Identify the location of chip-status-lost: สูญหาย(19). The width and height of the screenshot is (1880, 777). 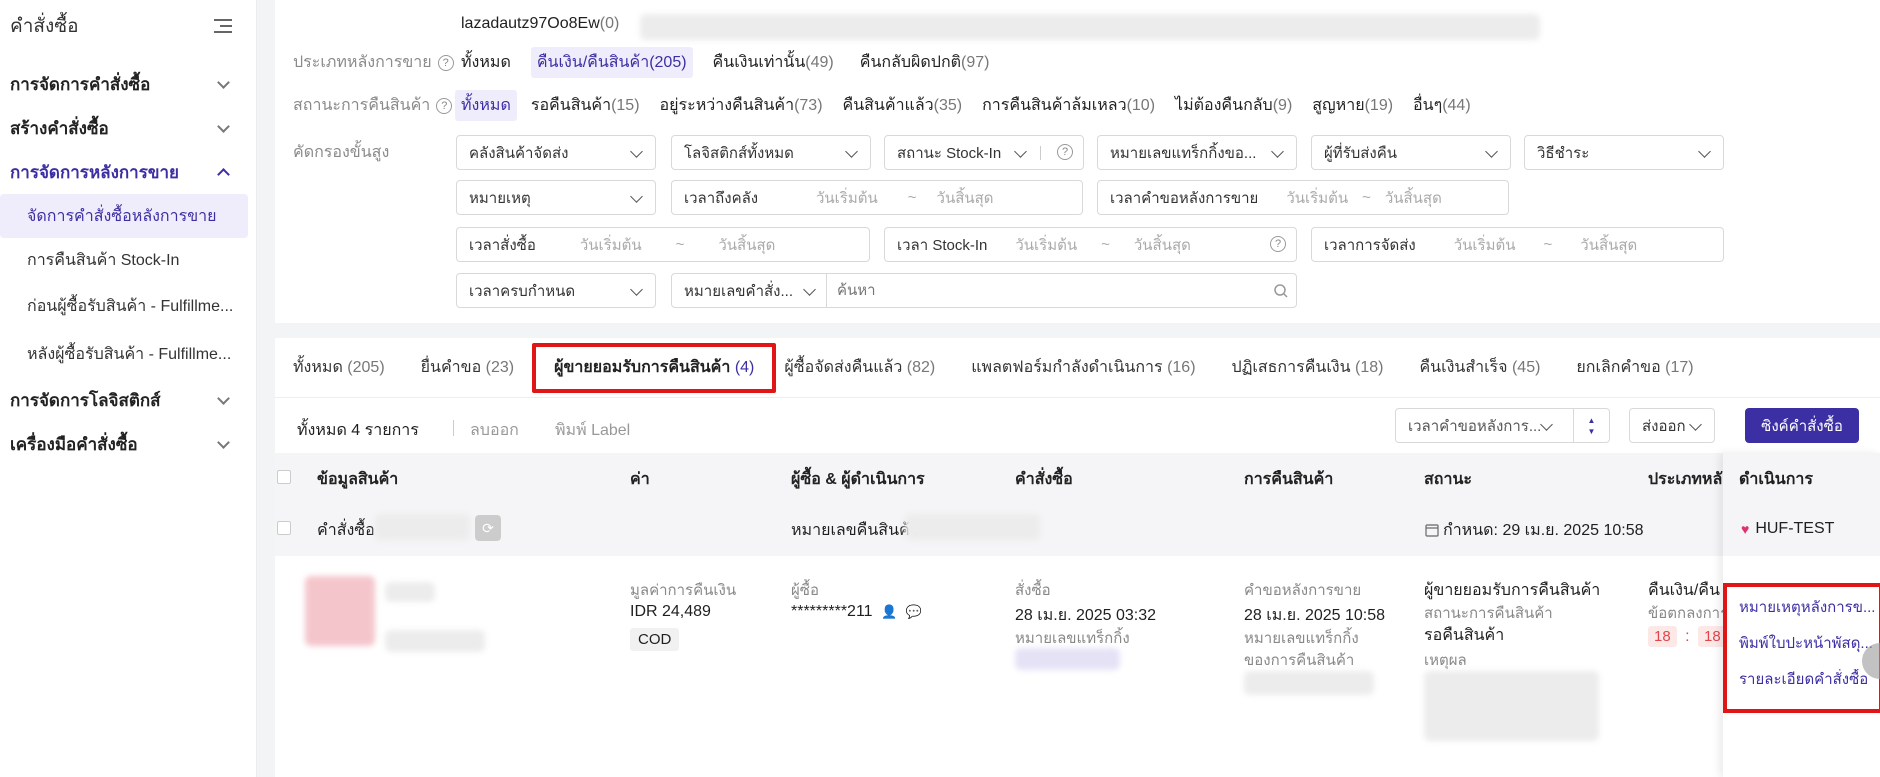
(1352, 105).